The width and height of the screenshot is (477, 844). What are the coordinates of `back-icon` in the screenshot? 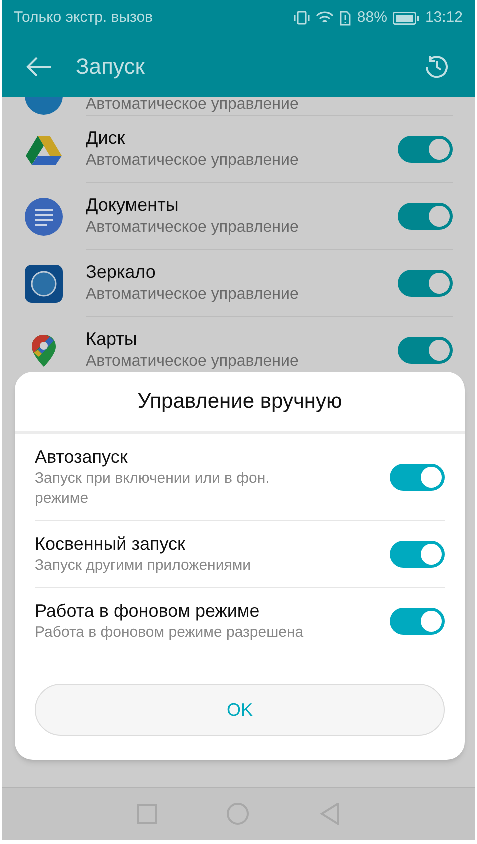 It's located at (39, 67).